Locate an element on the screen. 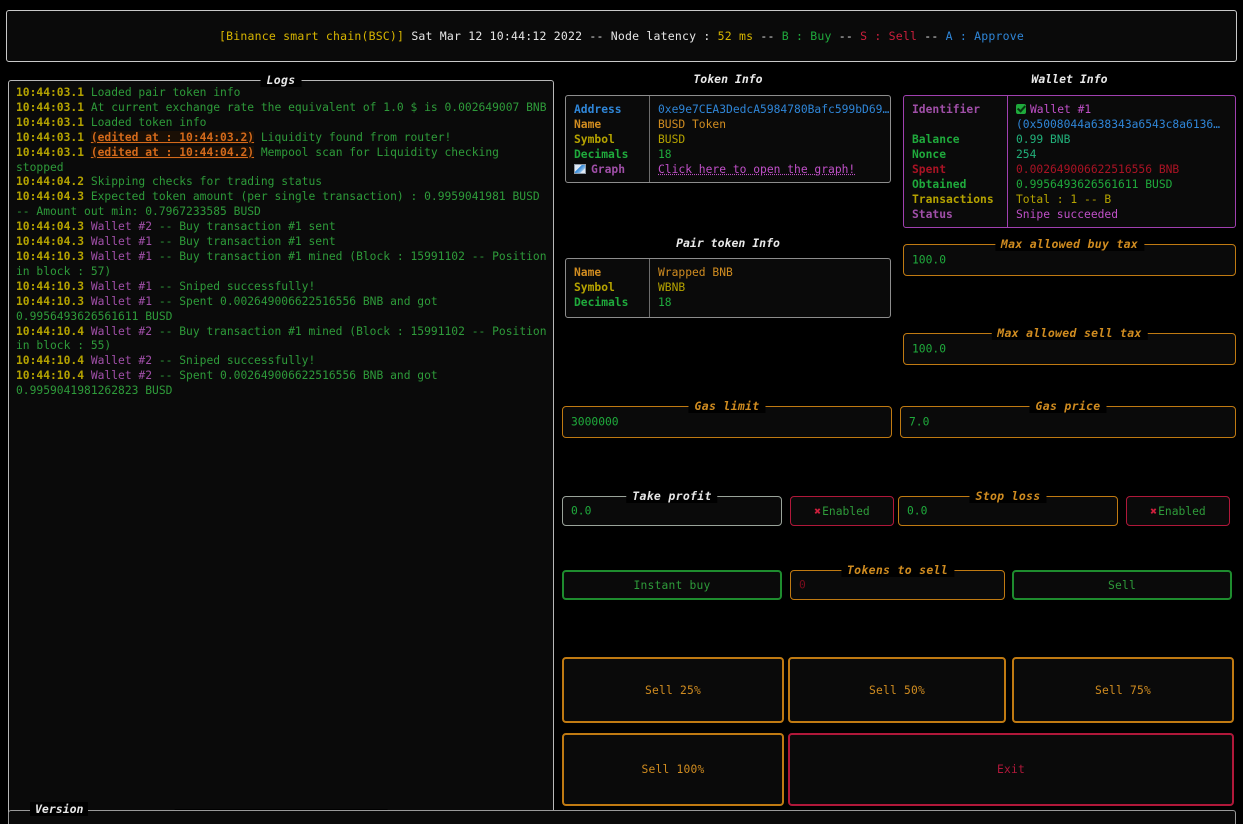 This screenshot has height=824, width=1243. pair-value-symbol: WBNB is located at coordinates (672, 287).